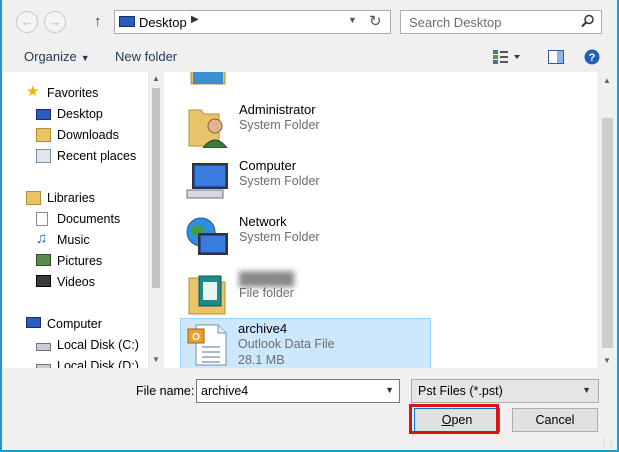  Describe the element at coordinates (267, 278) in the screenshot. I see `file-name-blurred: ██████` at that location.